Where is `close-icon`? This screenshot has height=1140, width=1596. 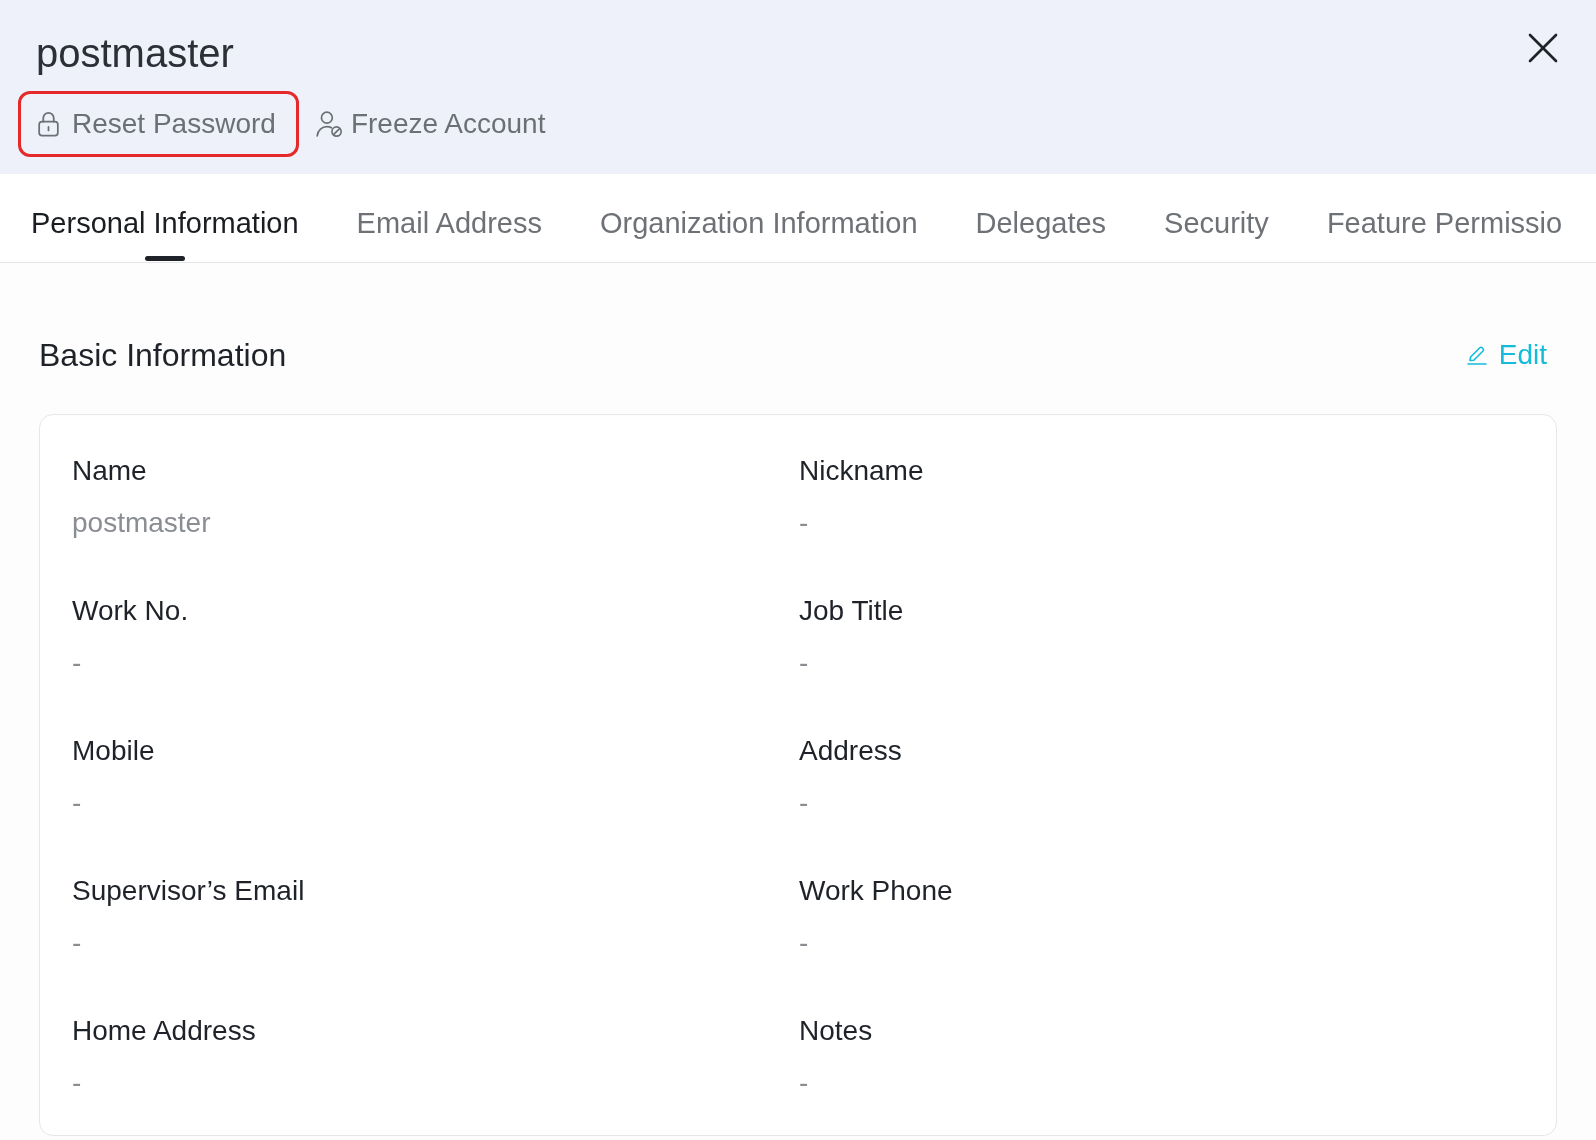
close-icon is located at coordinates (1543, 48).